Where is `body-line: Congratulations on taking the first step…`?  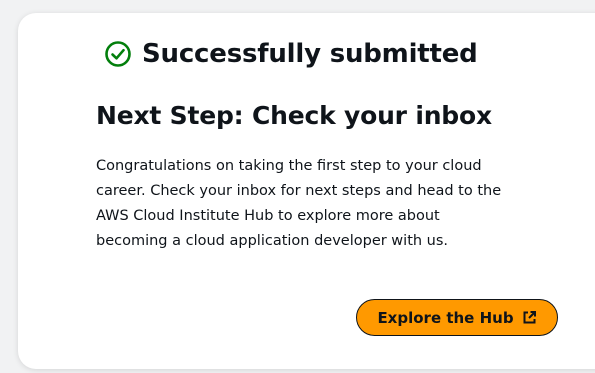 body-line: Congratulations on taking the first step… is located at coordinates (289, 166).